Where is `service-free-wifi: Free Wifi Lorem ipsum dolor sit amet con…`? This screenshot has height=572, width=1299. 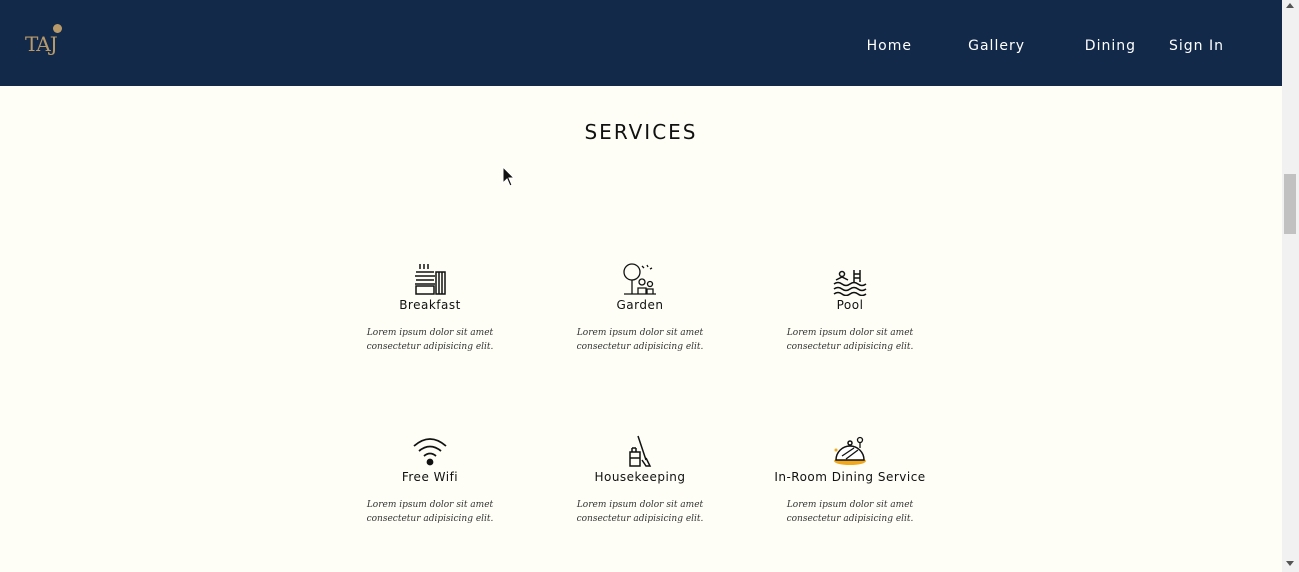 service-free-wifi: Free Wifi Lorem ipsum dolor sit amet con… is located at coordinates (430, 480).